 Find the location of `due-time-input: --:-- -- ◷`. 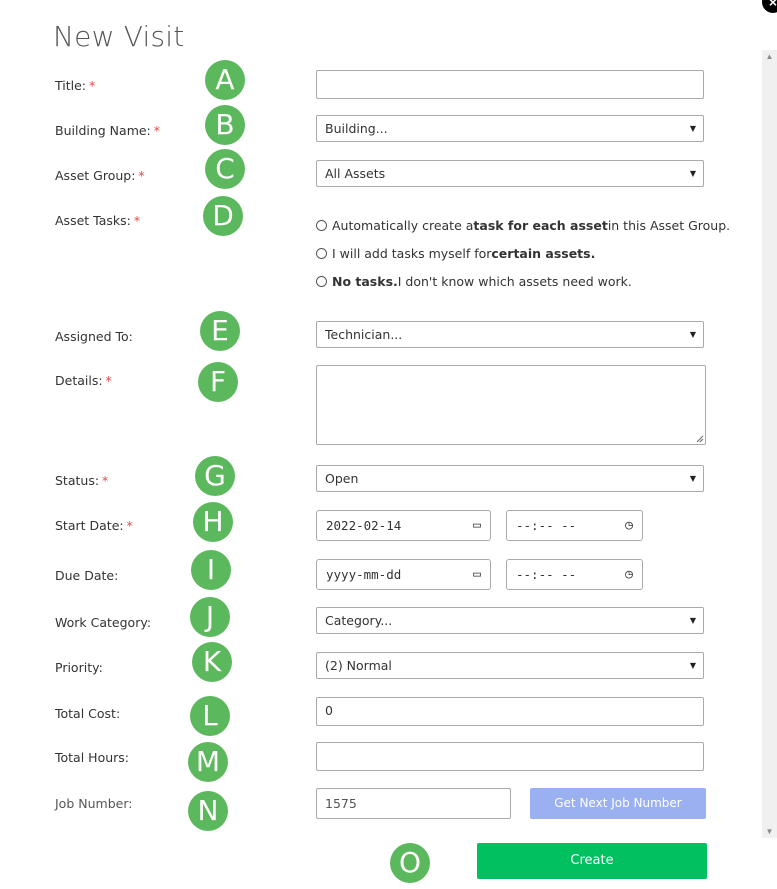

due-time-input: --:-- -- ◷ is located at coordinates (574, 574).